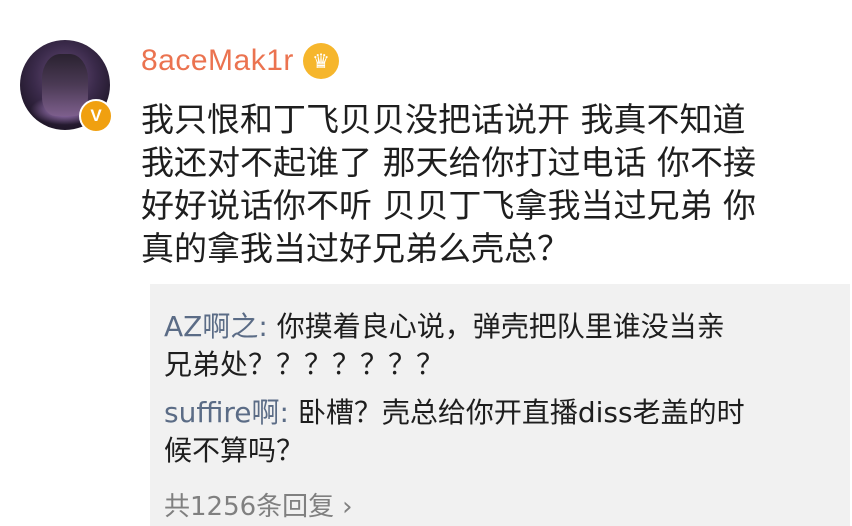 This screenshot has height=526, width=852. What do you see at coordinates (249, 507) in the screenshot?
I see `more-replies-label: 共1256条回复` at bounding box center [249, 507].